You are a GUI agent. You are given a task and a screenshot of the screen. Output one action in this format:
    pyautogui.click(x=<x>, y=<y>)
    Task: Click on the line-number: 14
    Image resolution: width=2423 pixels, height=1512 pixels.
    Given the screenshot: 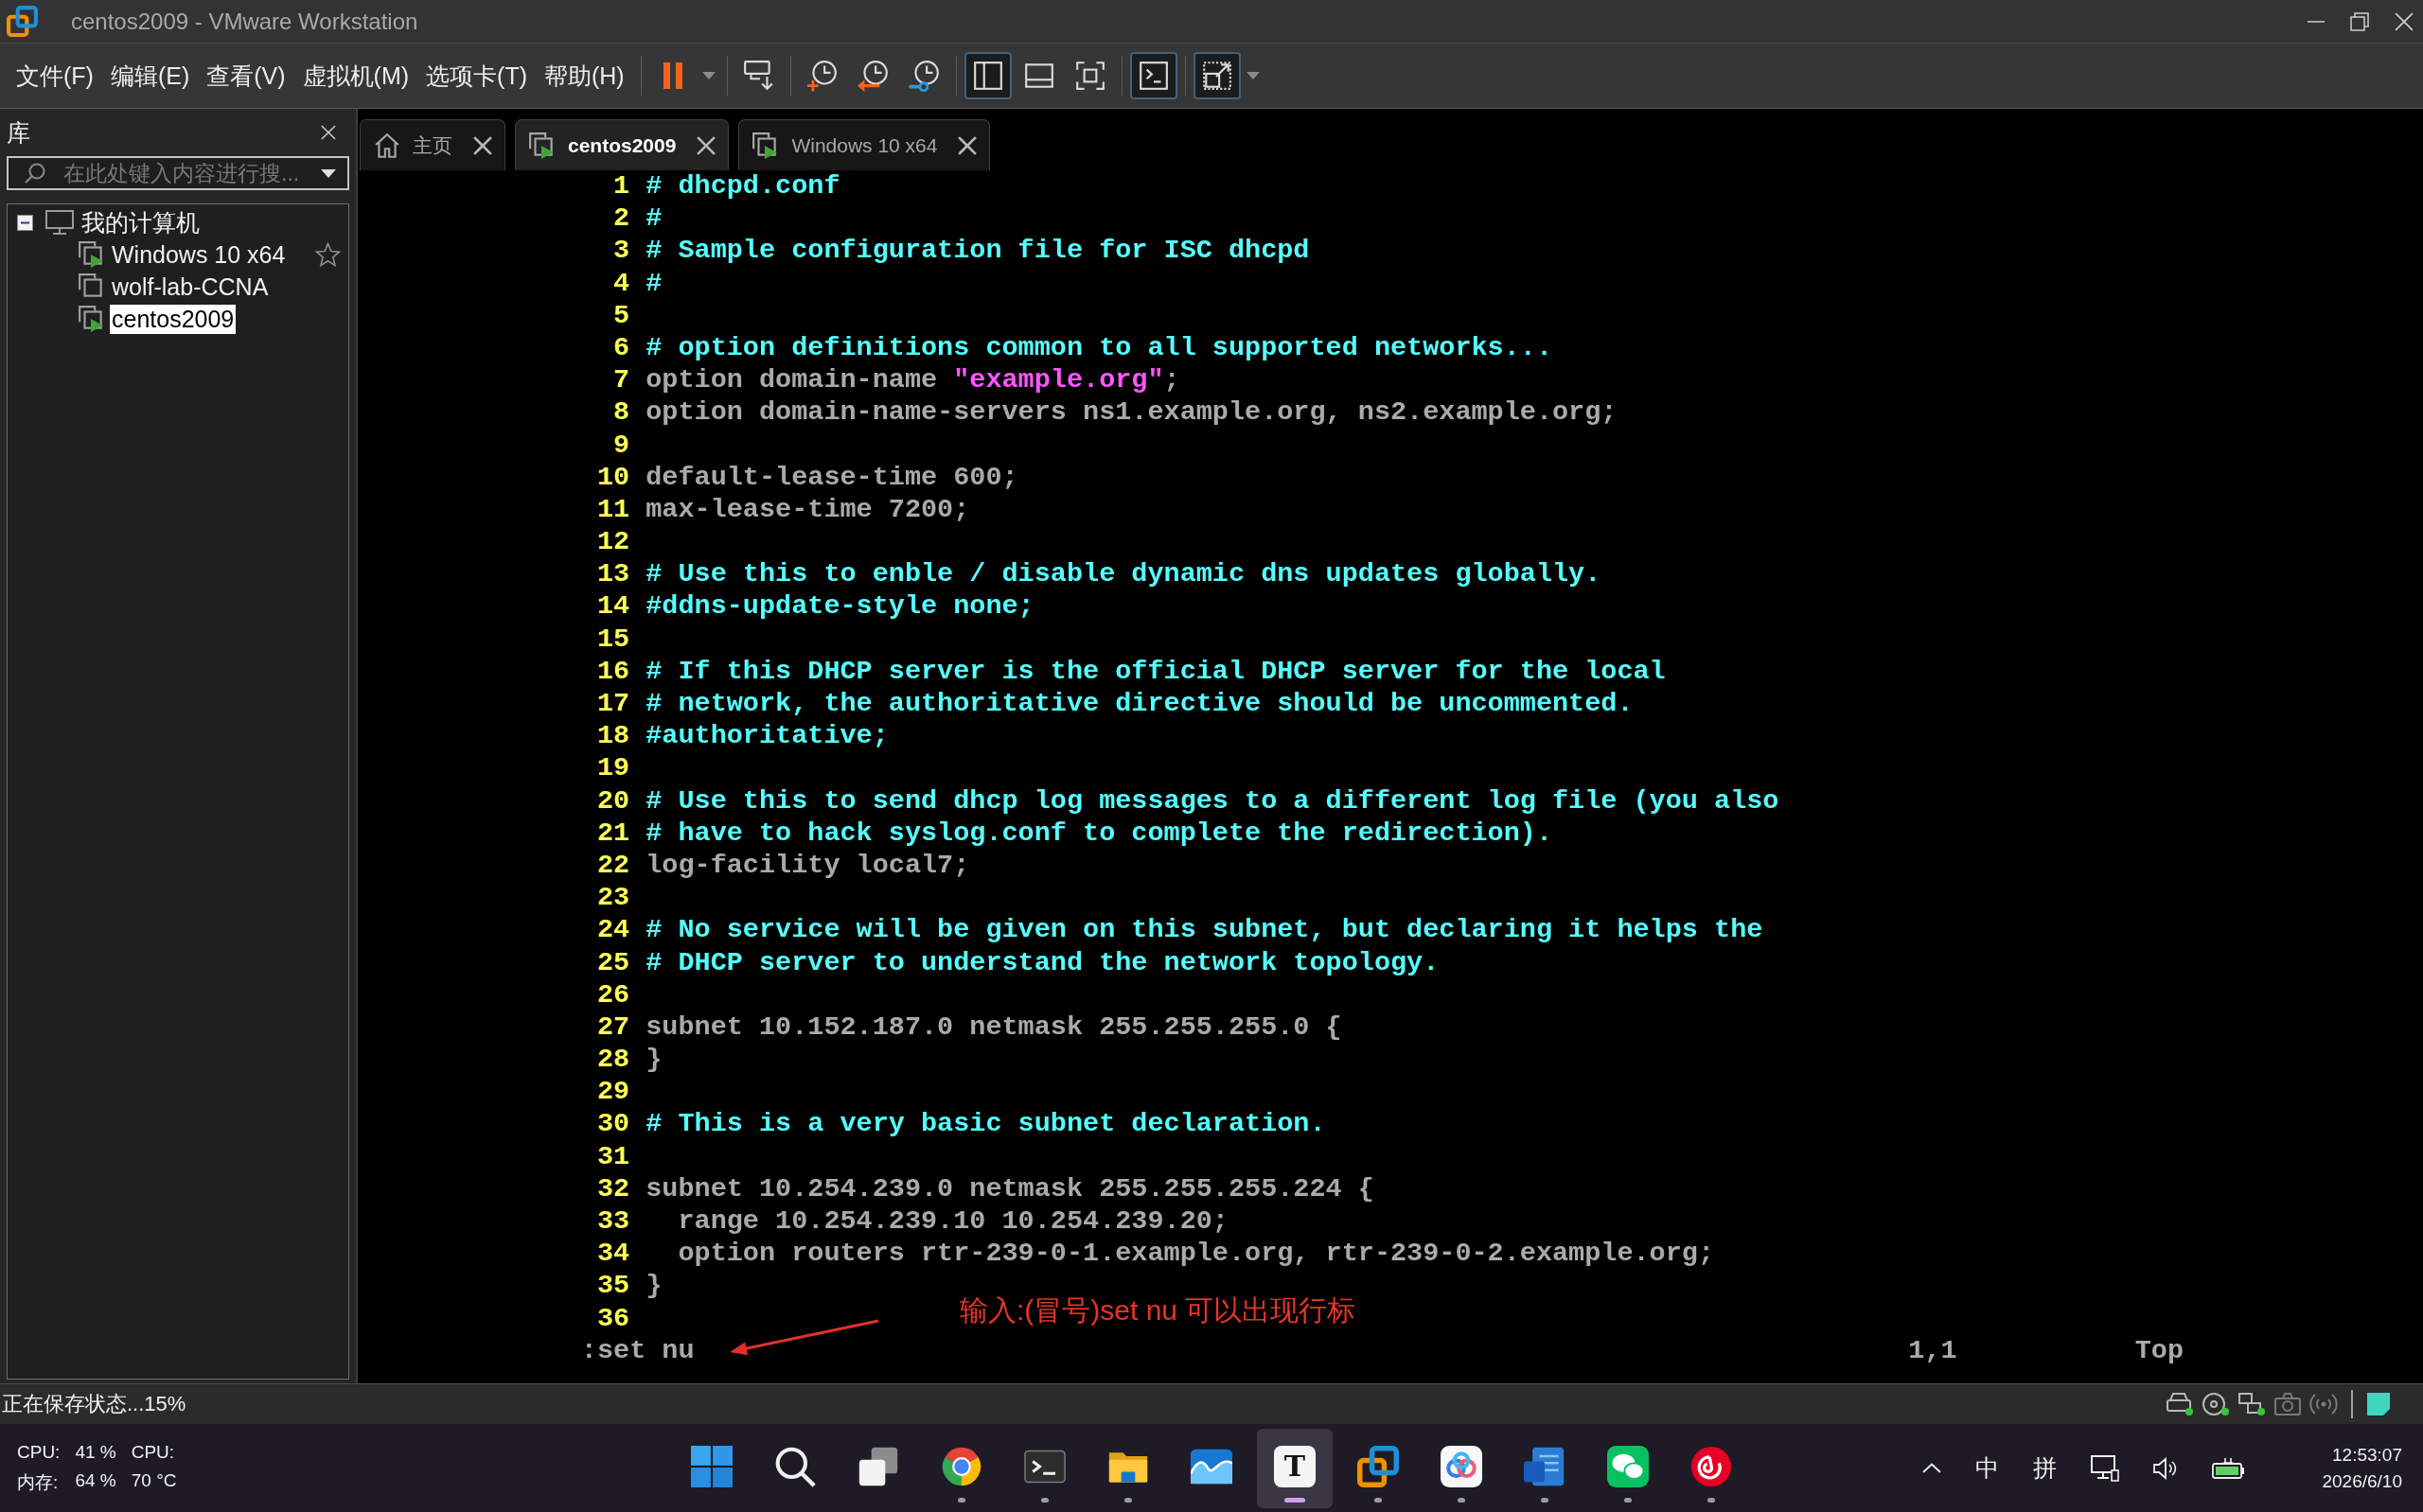 What is the action you would take?
    pyautogui.click(x=613, y=606)
    